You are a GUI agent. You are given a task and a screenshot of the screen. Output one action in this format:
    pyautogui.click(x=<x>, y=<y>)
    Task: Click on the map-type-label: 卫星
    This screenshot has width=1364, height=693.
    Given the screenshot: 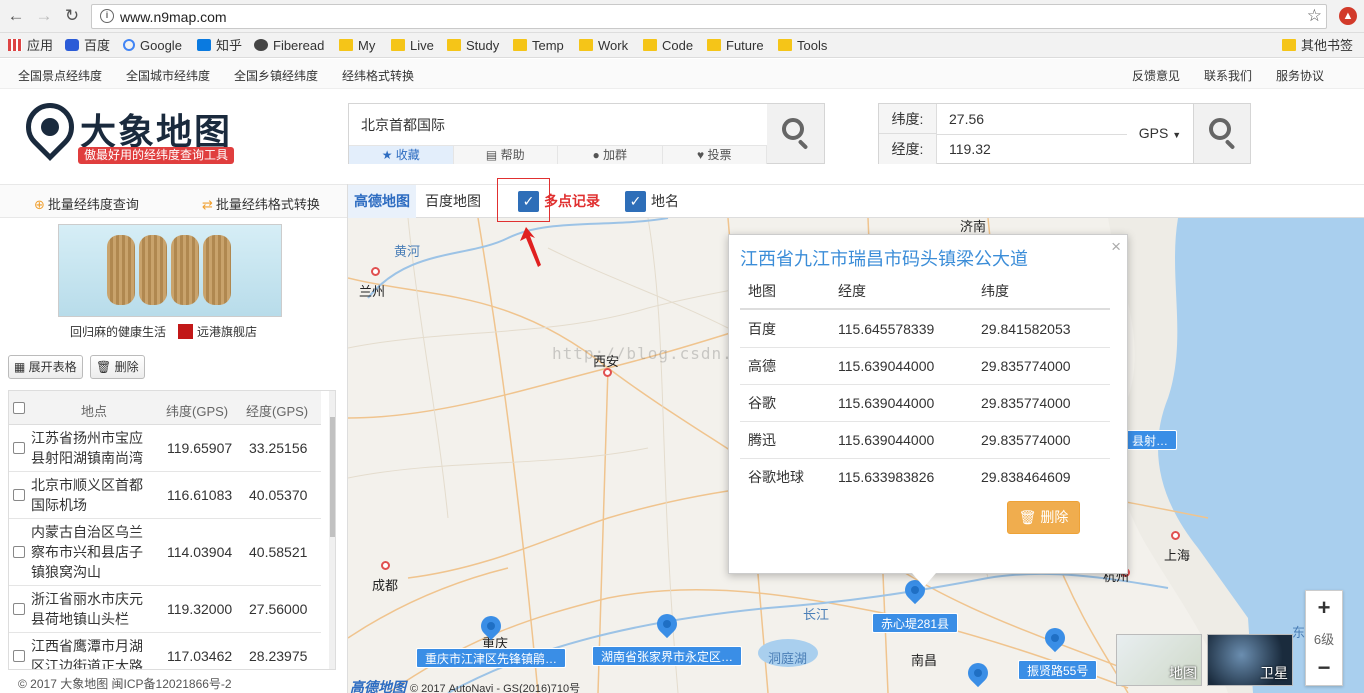 What is the action you would take?
    pyautogui.click(x=1274, y=673)
    